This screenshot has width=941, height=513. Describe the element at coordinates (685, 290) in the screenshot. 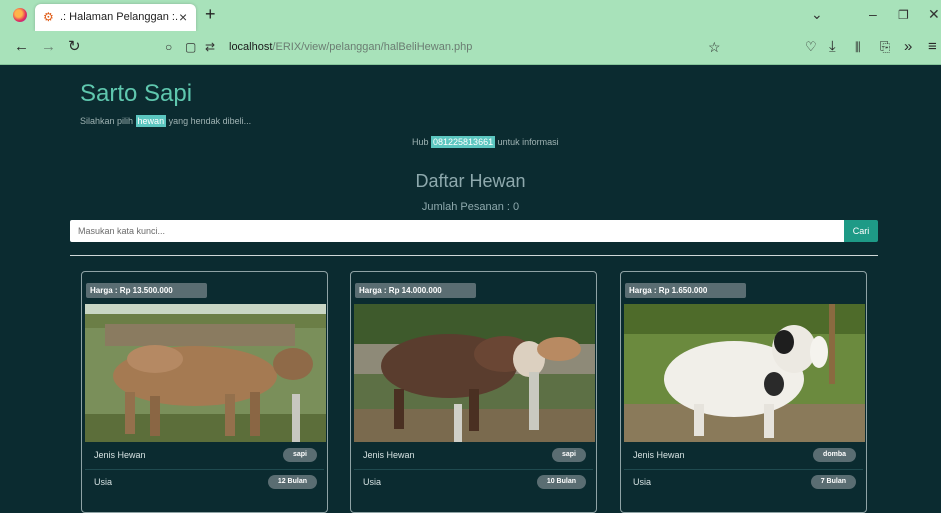

I see `price-label: Harga : Rp 1.650.000` at that location.